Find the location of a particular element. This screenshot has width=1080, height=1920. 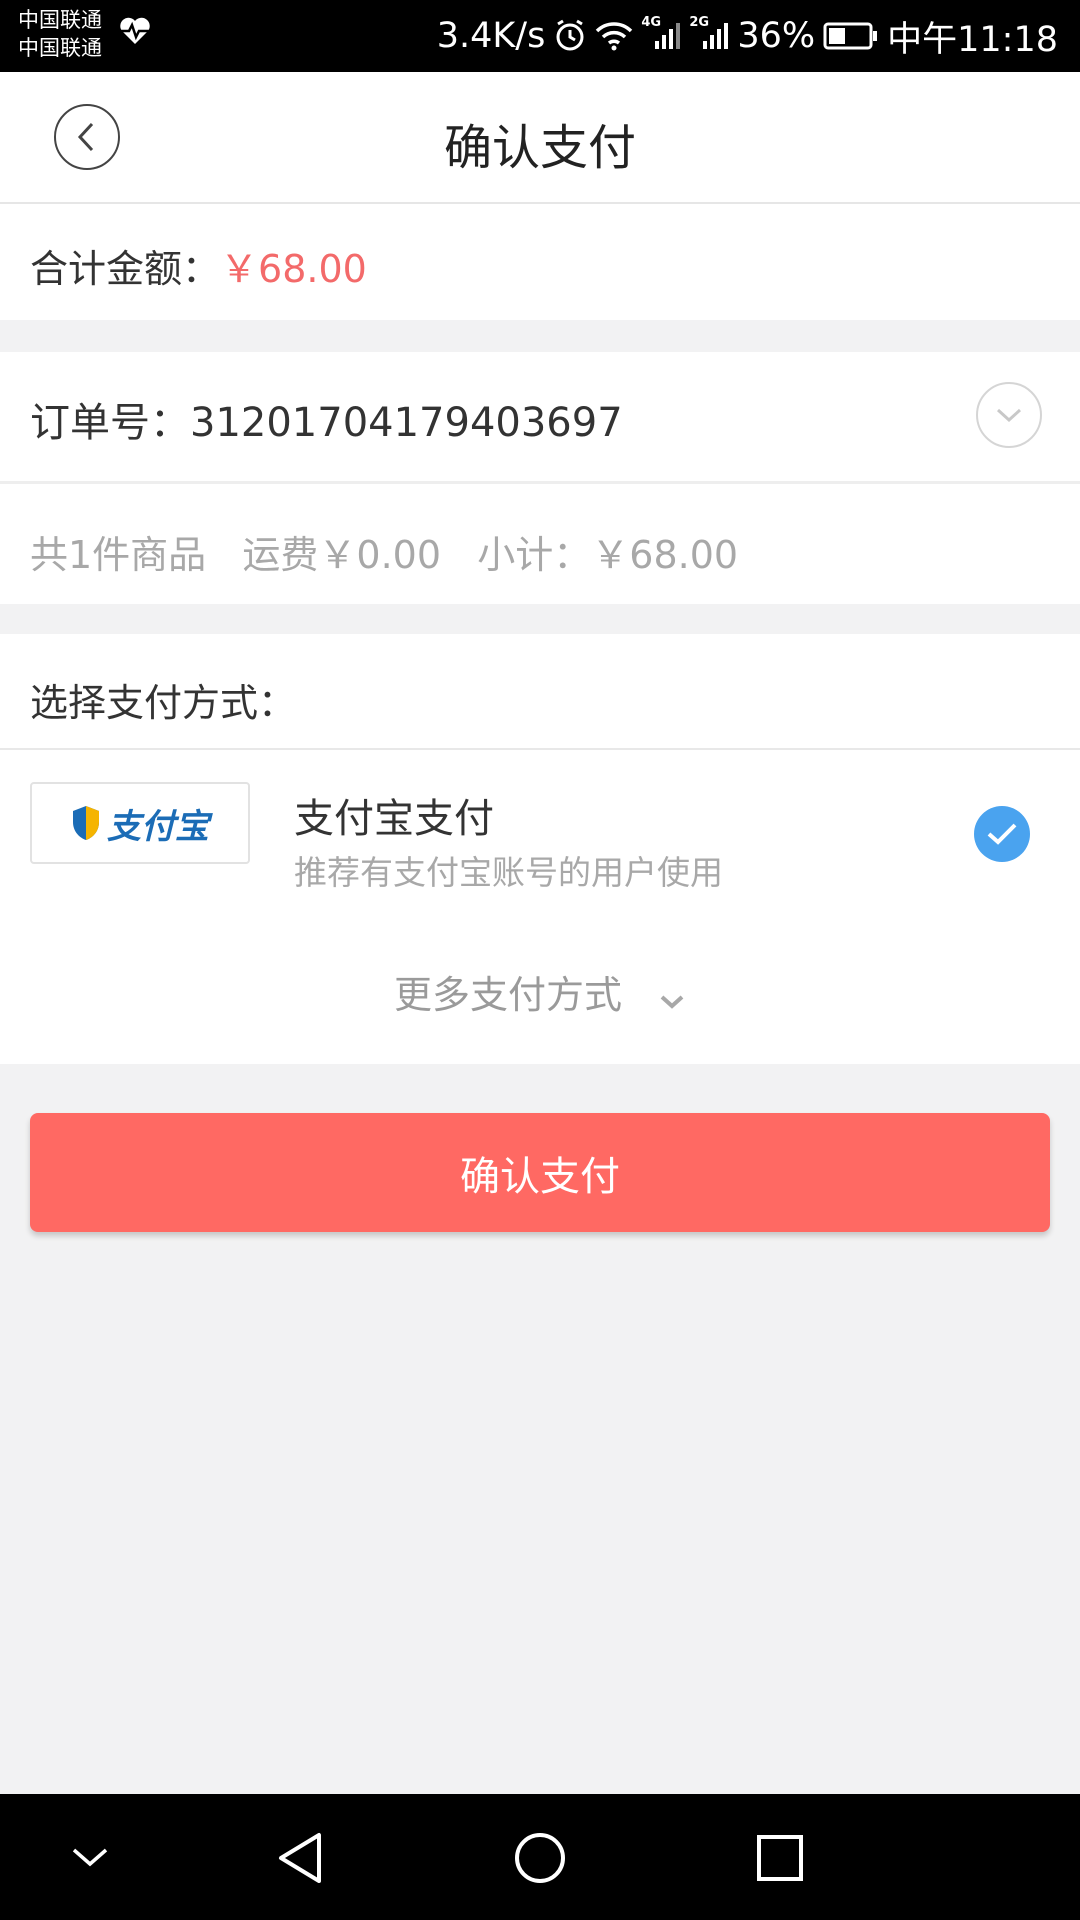

heartbeat-icon is located at coordinates (135, 33).